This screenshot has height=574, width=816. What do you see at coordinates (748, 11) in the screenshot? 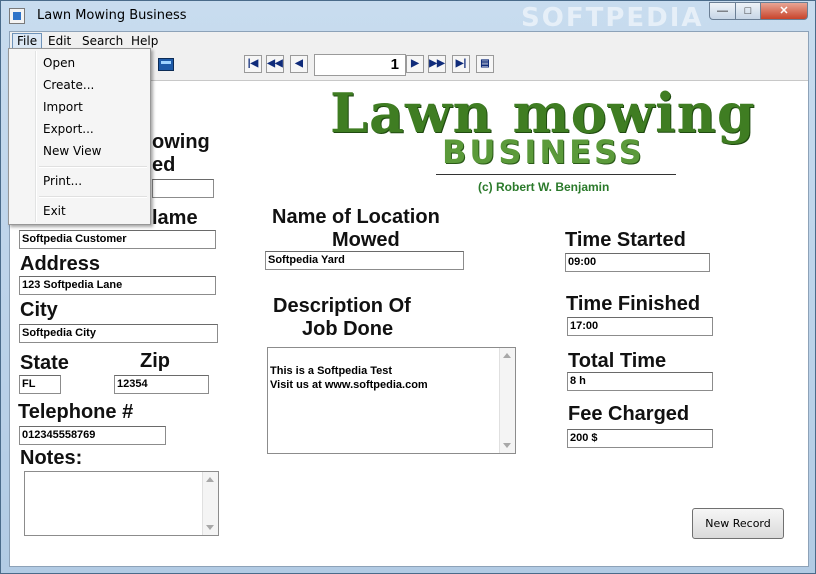
I see `maximize-button: □` at bounding box center [748, 11].